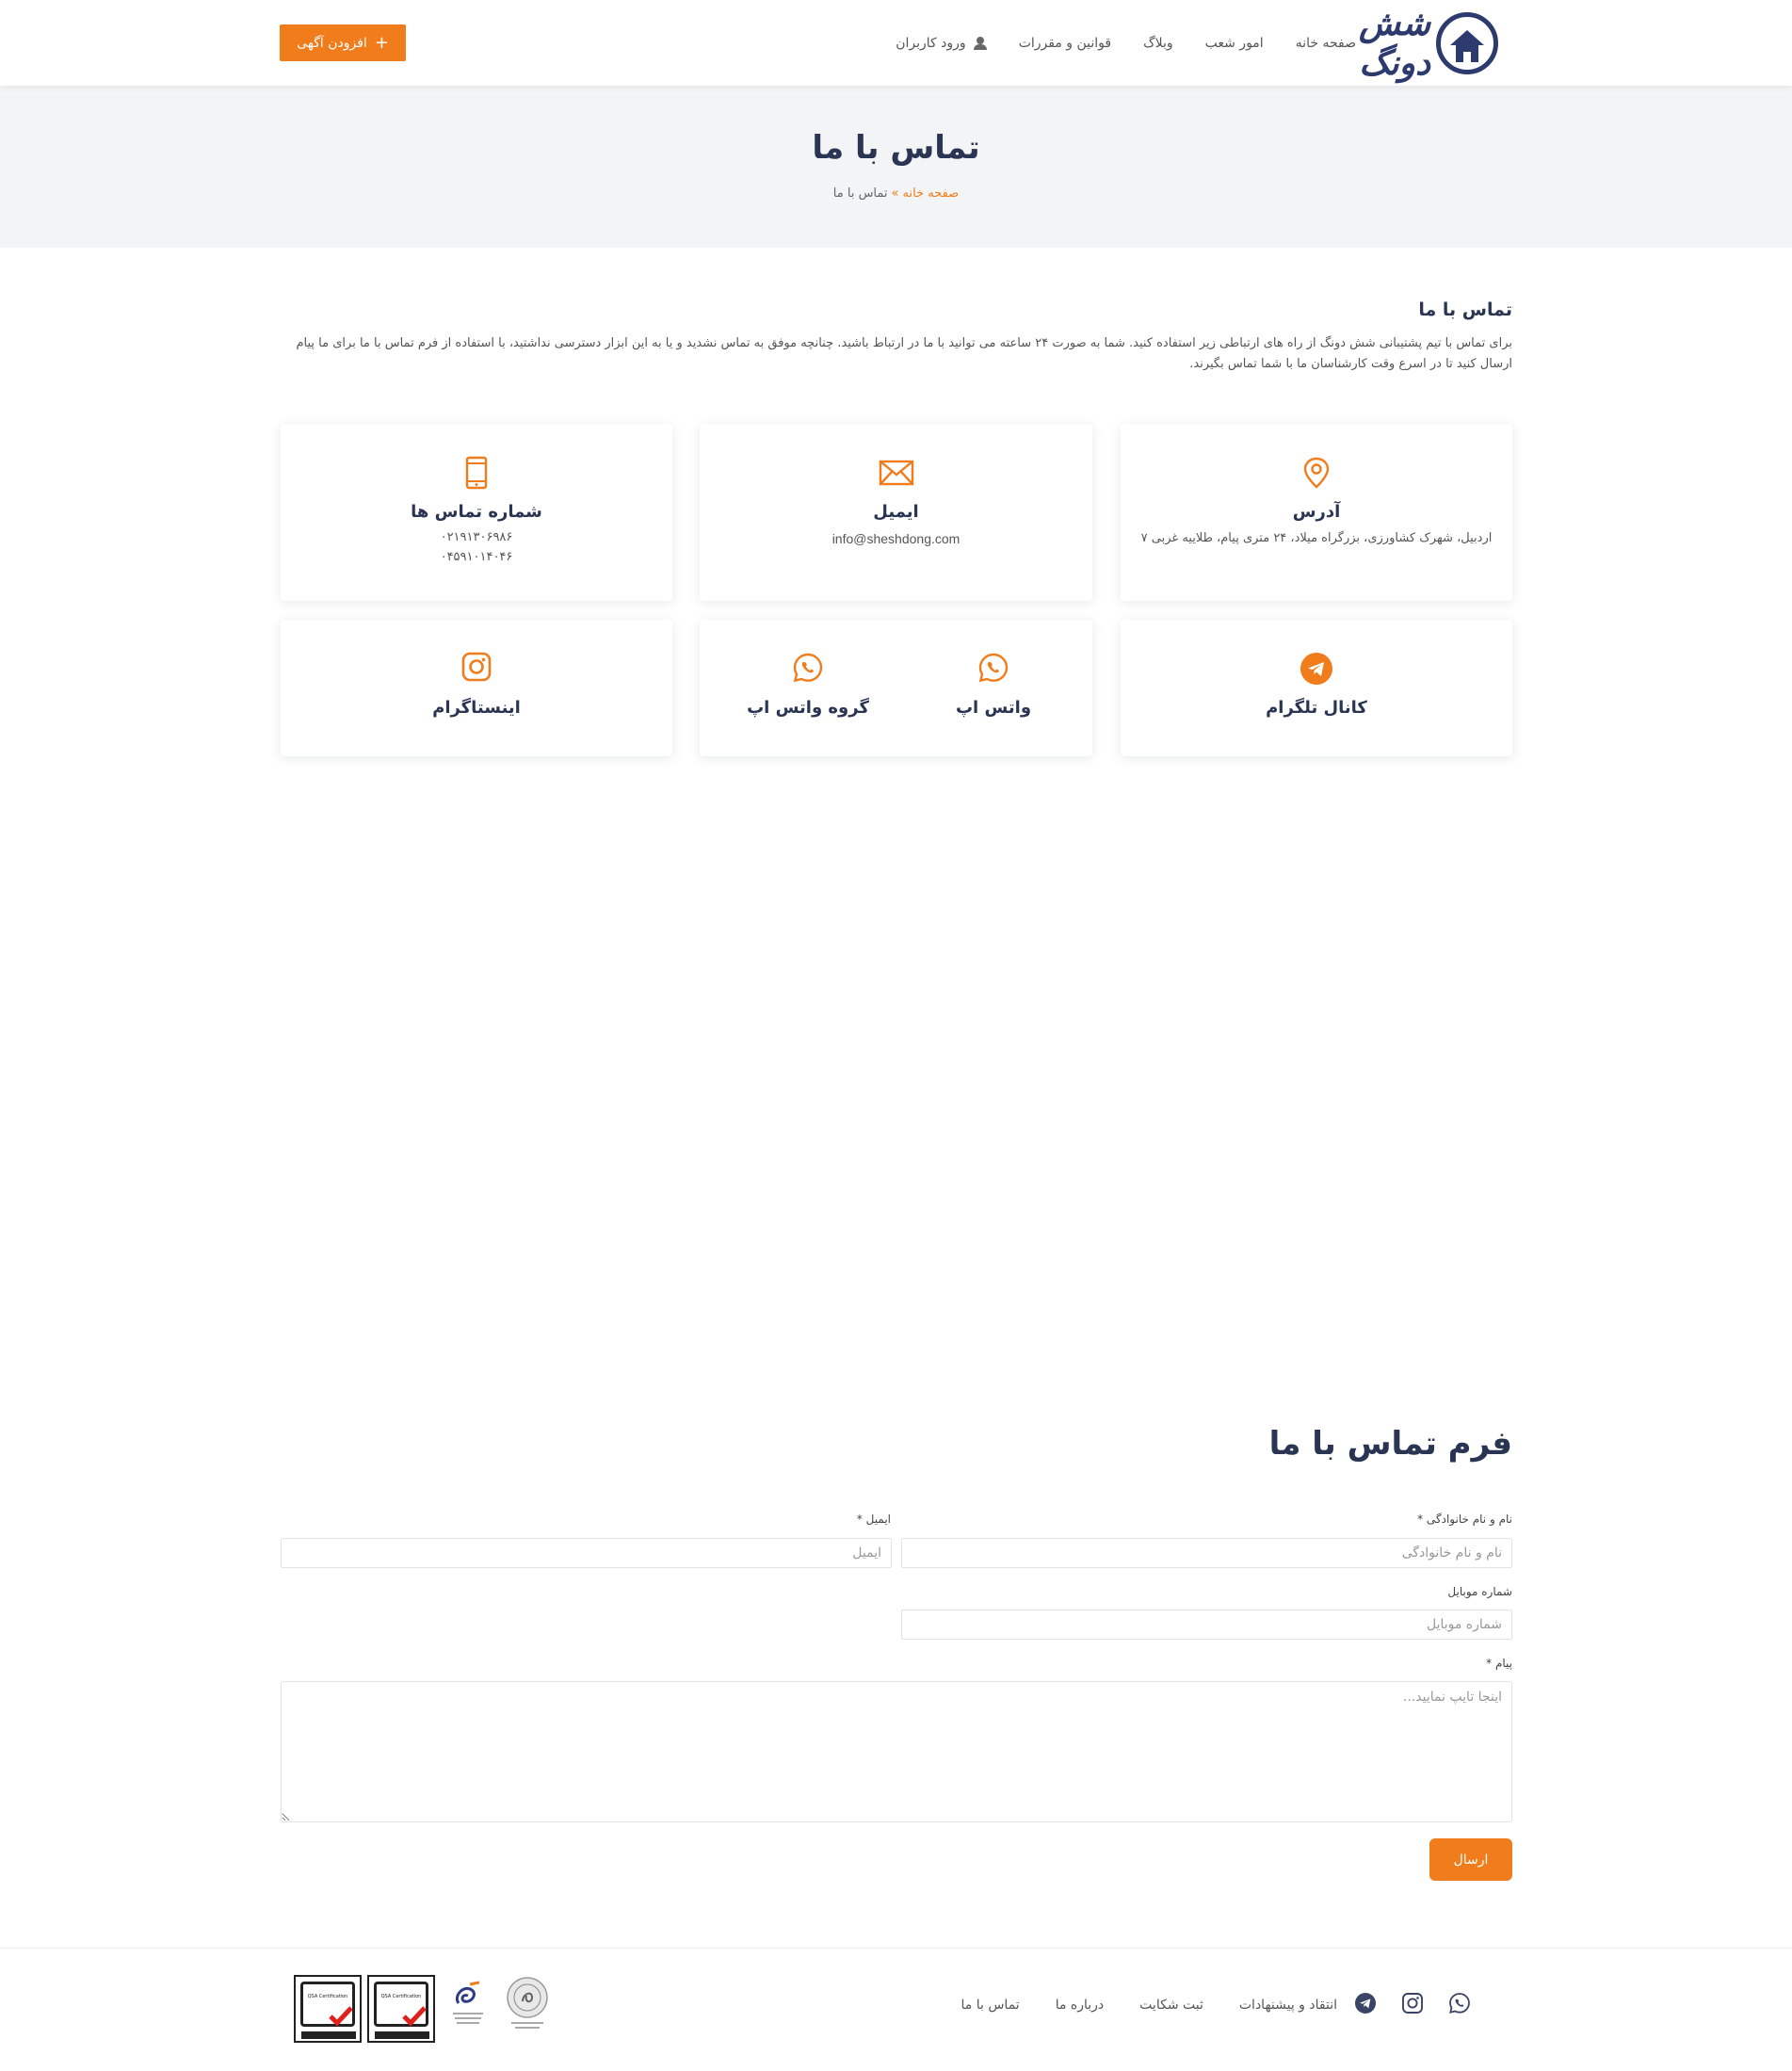  Describe the element at coordinates (873, 1519) in the screenshot. I see `email-label: ایمیل *` at that location.